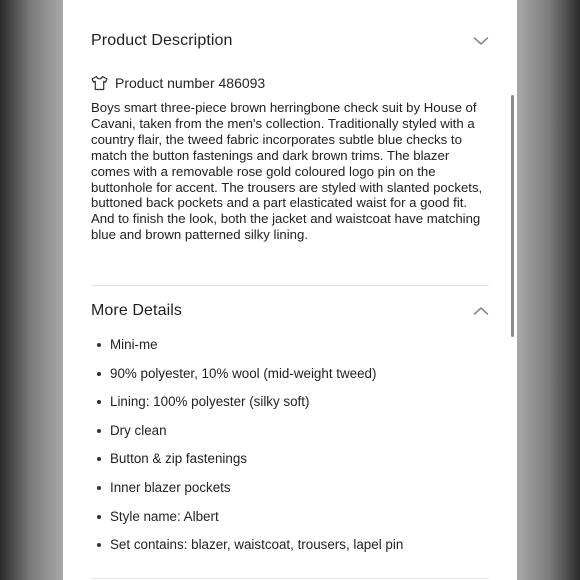 The height and width of the screenshot is (580, 580). Describe the element at coordinates (247, 521) in the screenshot. I see `list-item: Style name: Albert` at that location.